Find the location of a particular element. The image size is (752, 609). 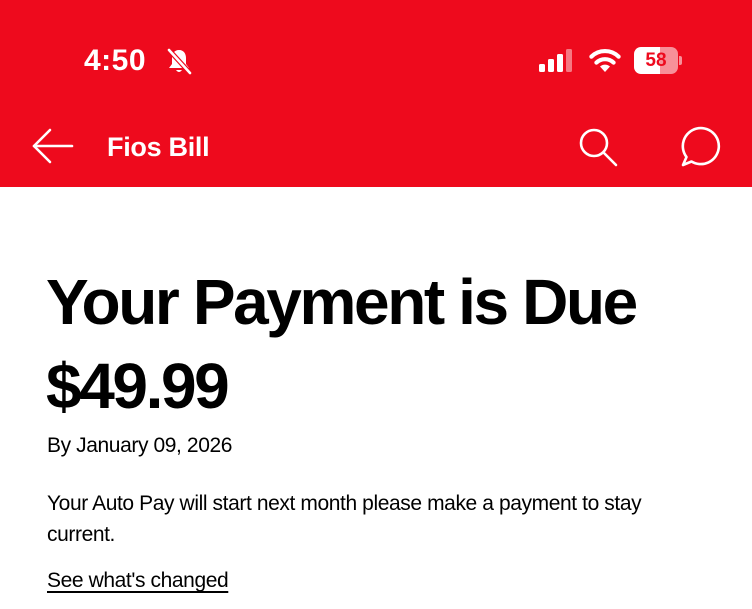

search-button is located at coordinates (598, 148).